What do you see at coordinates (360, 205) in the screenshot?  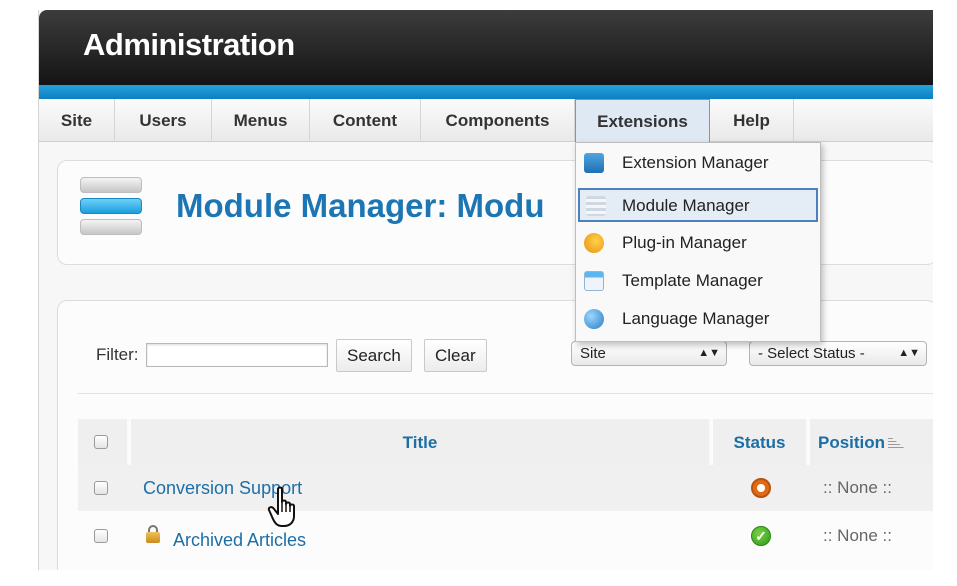 I see `page-title: Module Manager: Modu` at bounding box center [360, 205].